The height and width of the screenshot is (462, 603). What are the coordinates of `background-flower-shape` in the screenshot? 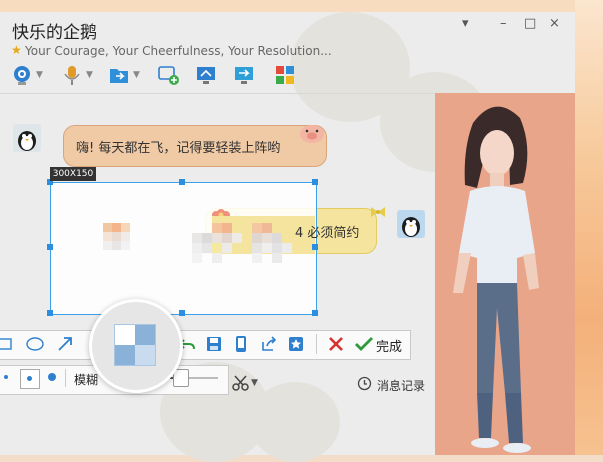 It's located at (295, 422).